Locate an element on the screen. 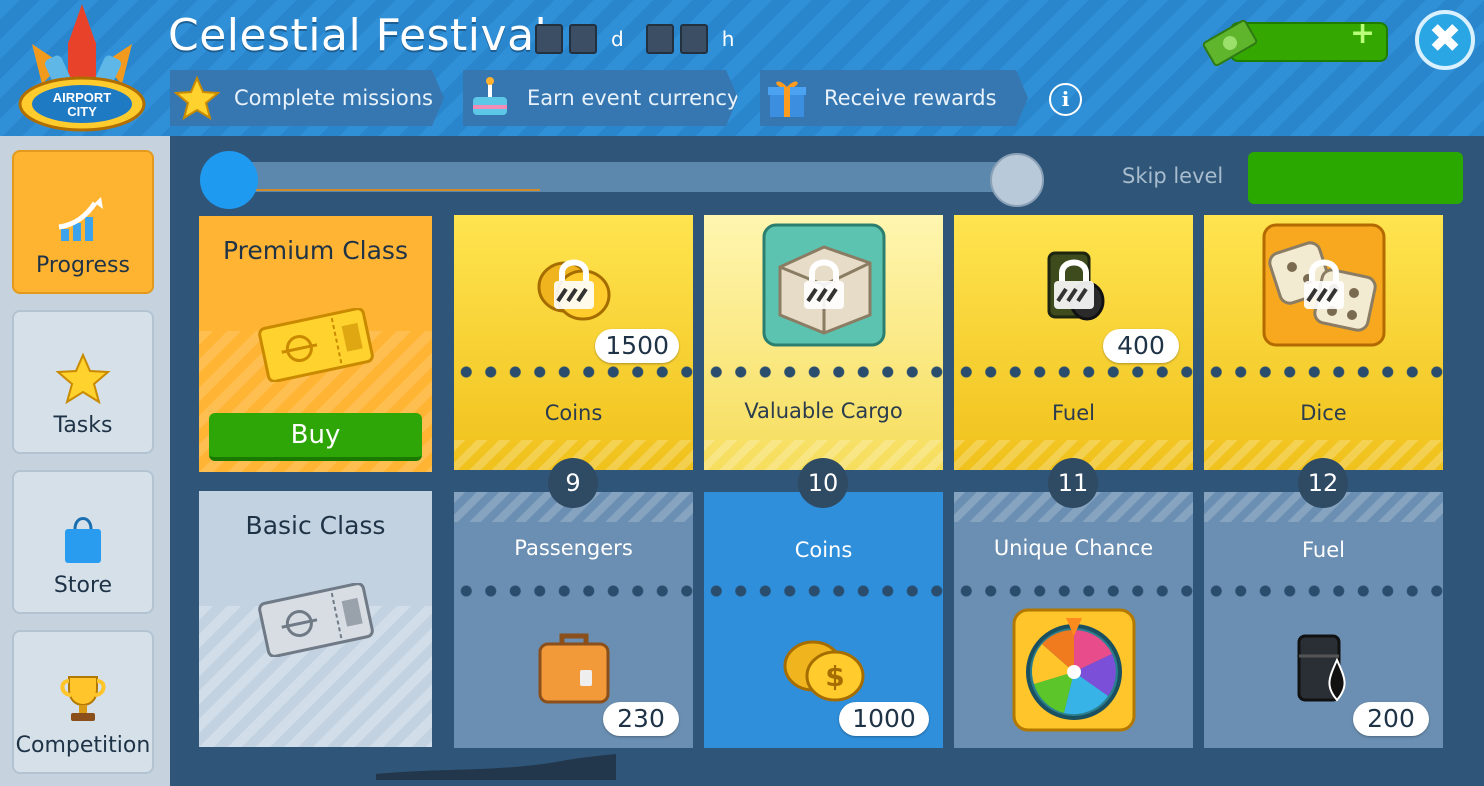 Image resolution: width=1484 pixels, height=786 pixels. sidebar-item-label: Store is located at coordinates (83, 585).